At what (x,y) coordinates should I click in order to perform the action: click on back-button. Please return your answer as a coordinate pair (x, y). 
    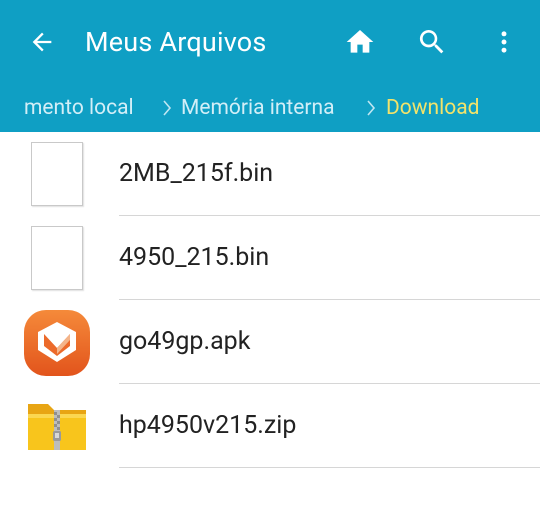
    Looking at the image, I should click on (42, 42).